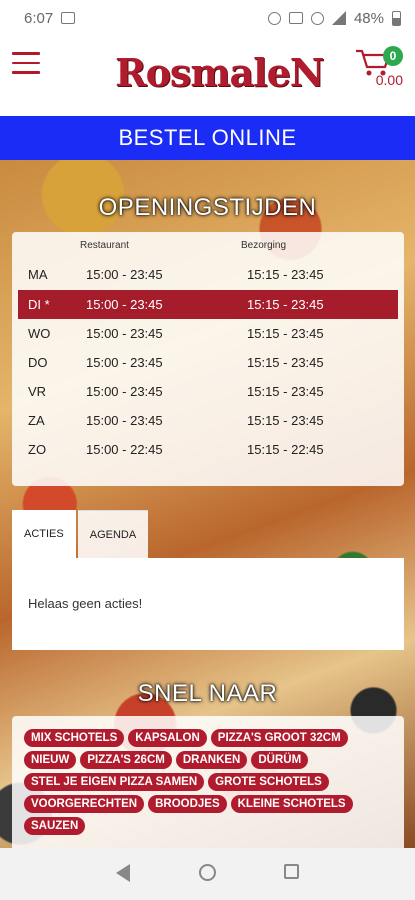  Describe the element at coordinates (317, 18) in the screenshot. I see `vibrate-icon` at that location.